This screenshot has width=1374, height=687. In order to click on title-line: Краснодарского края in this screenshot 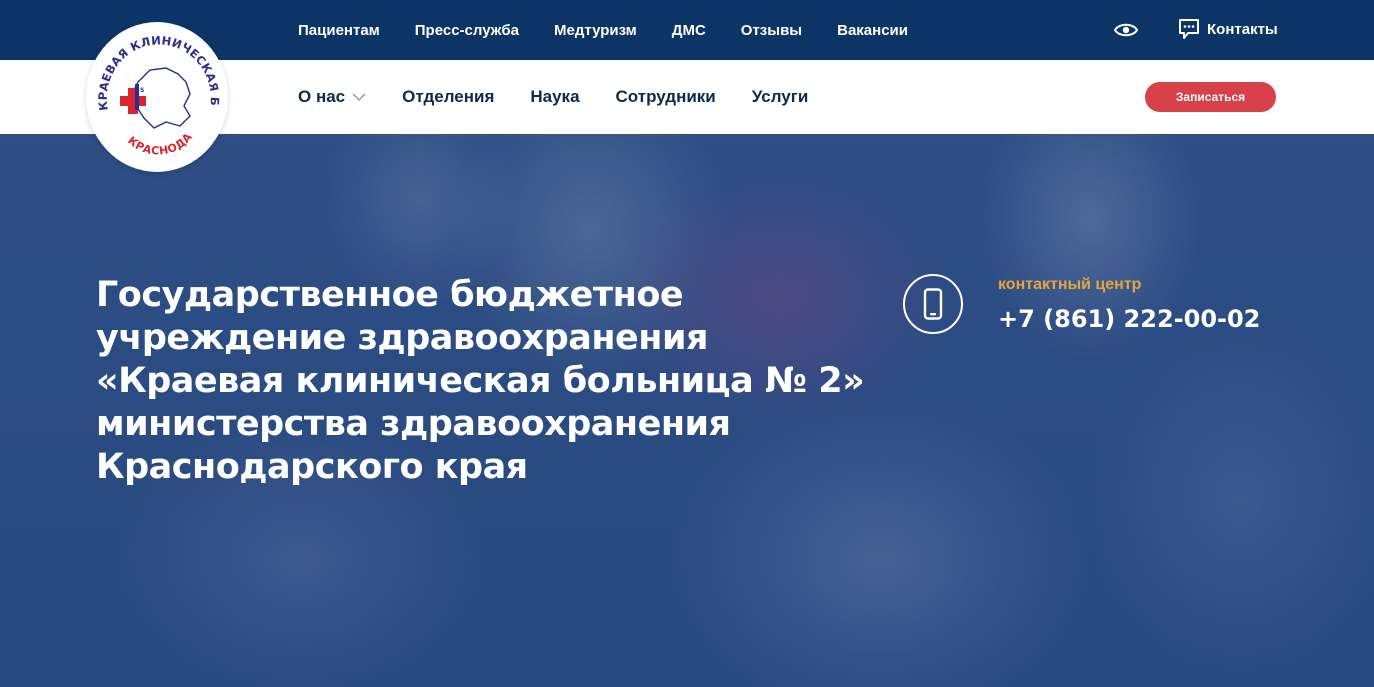, I will do `click(312, 467)`.